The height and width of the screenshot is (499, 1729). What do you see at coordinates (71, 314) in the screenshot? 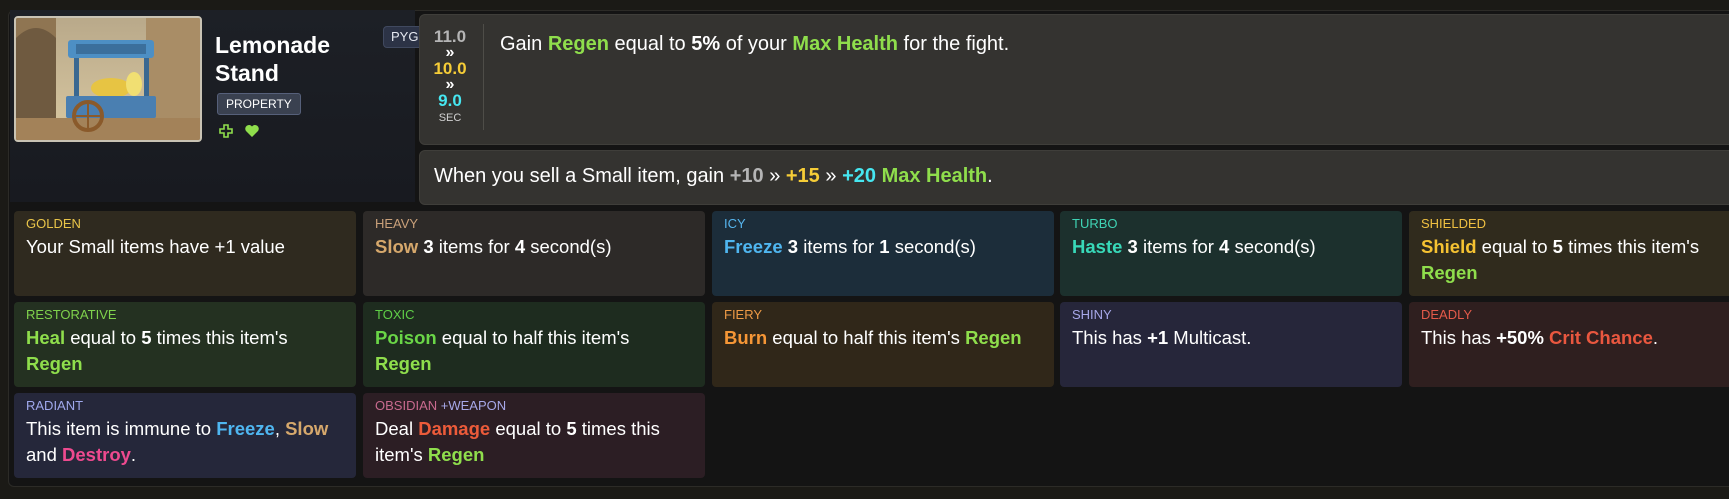
I see `enchant-title: RESTORATIVE` at bounding box center [71, 314].